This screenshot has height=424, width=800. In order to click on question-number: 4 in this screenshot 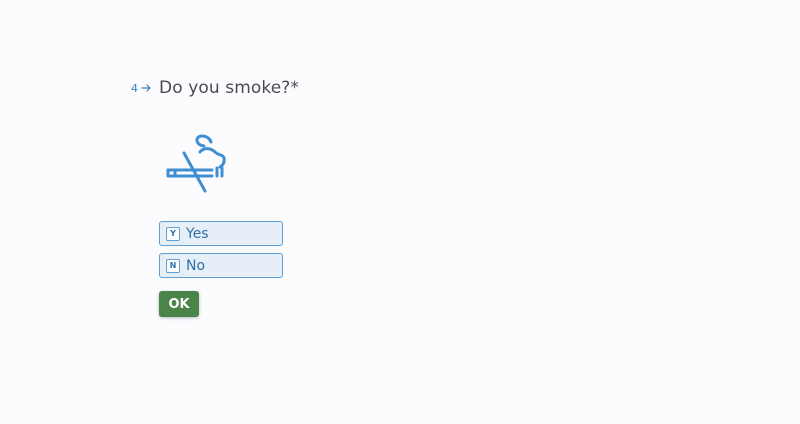, I will do `click(145, 88)`.